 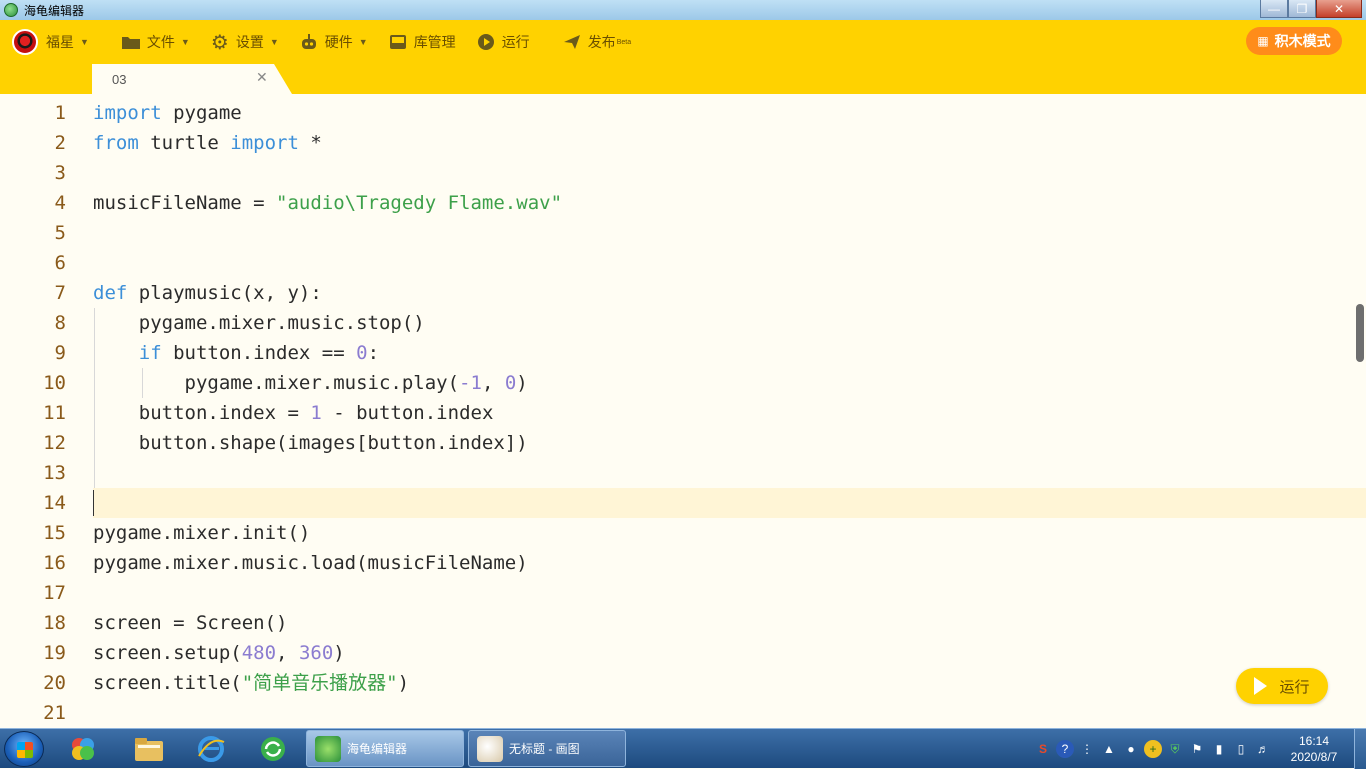 I want to click on code-token: import, so click(x=127, y=113).